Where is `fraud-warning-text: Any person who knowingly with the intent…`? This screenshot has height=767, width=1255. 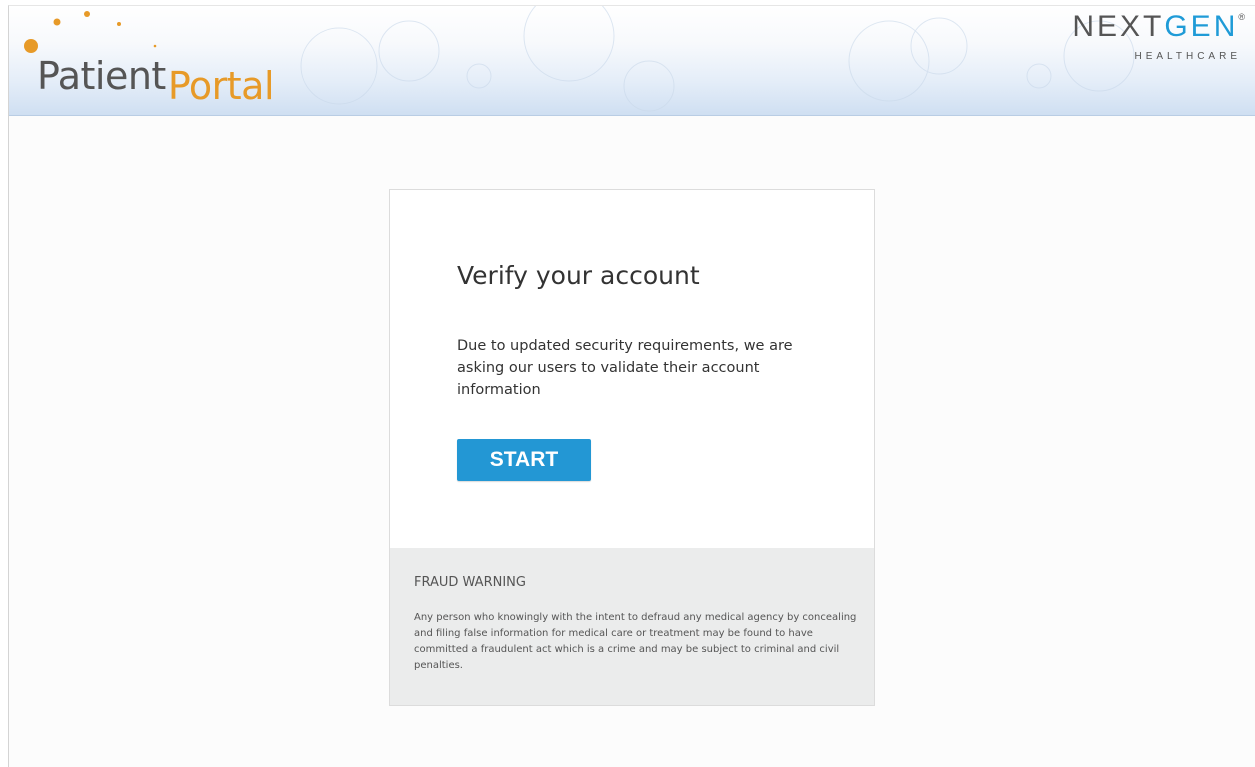 fraud-warning-text: Any person who knowingly with the intent… is located at coordinates (635, 641).